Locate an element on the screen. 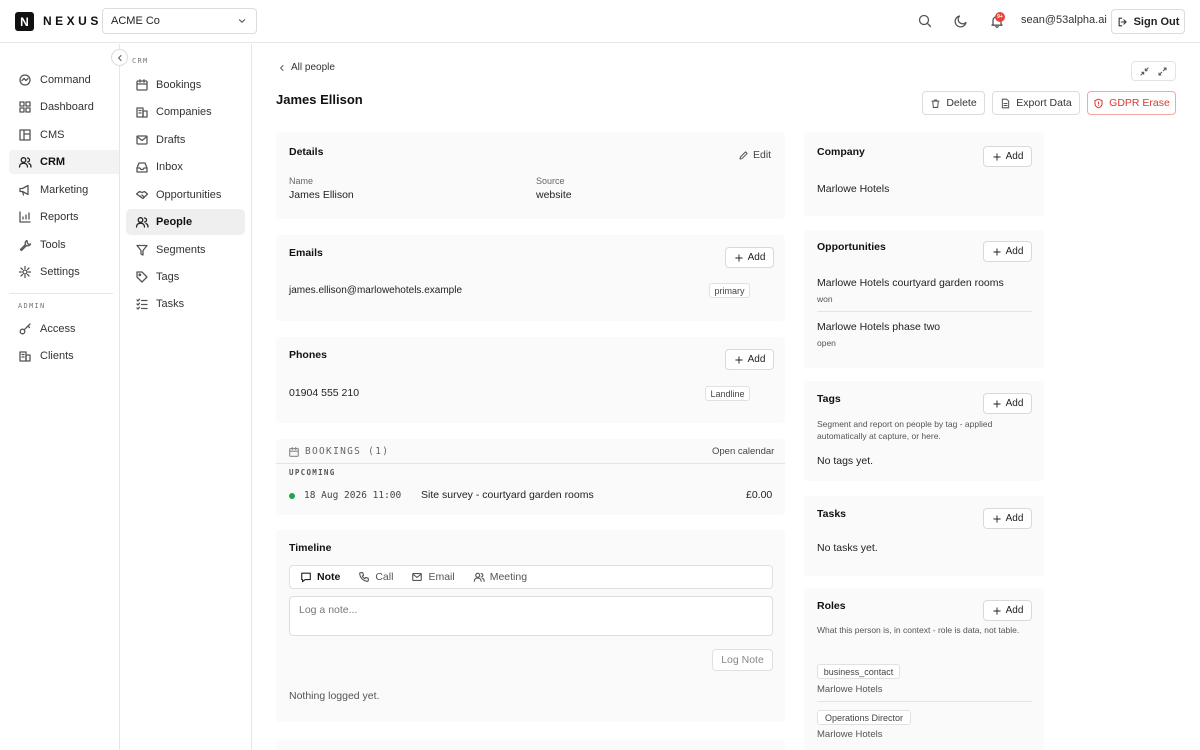  sidebar-item-label: Reports is located at coordinates (59, 217).